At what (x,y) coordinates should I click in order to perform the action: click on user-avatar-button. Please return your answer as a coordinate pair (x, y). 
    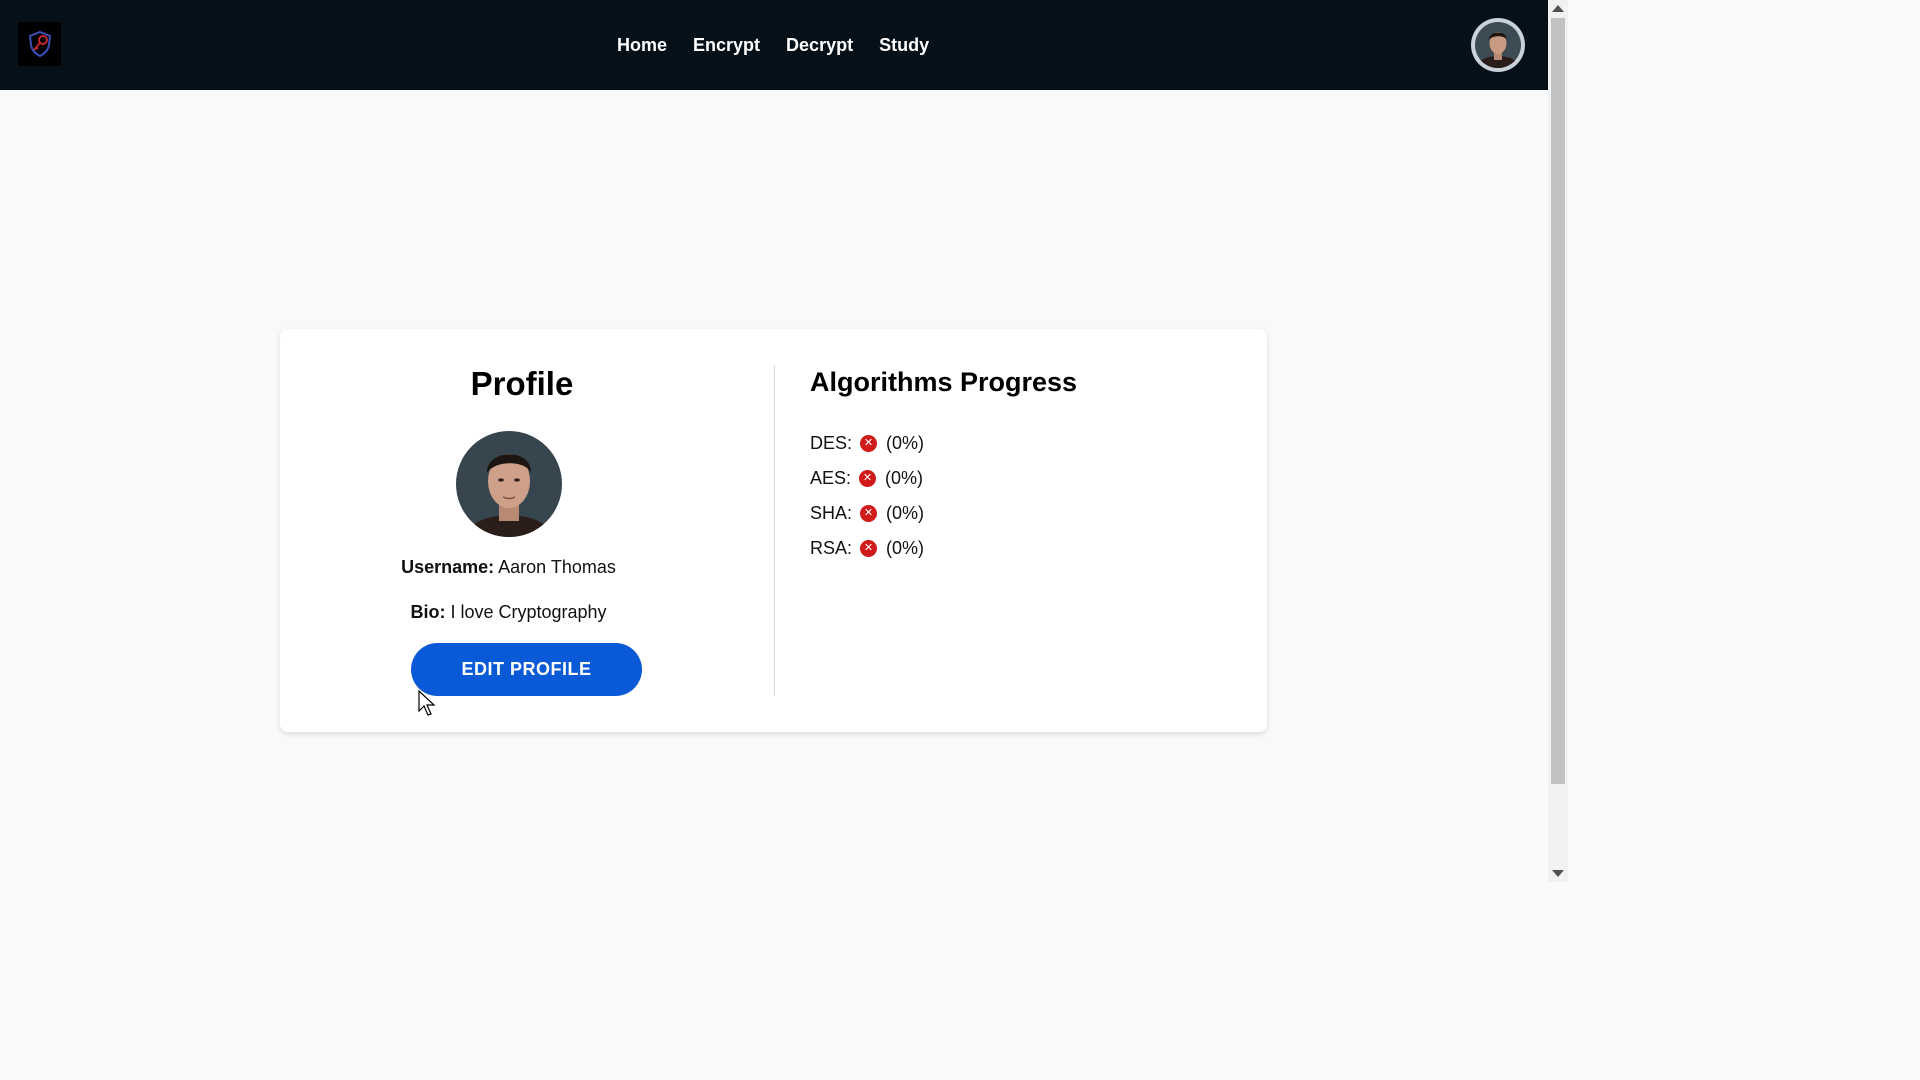
    Looking at the image, I should click on (1498, 45).